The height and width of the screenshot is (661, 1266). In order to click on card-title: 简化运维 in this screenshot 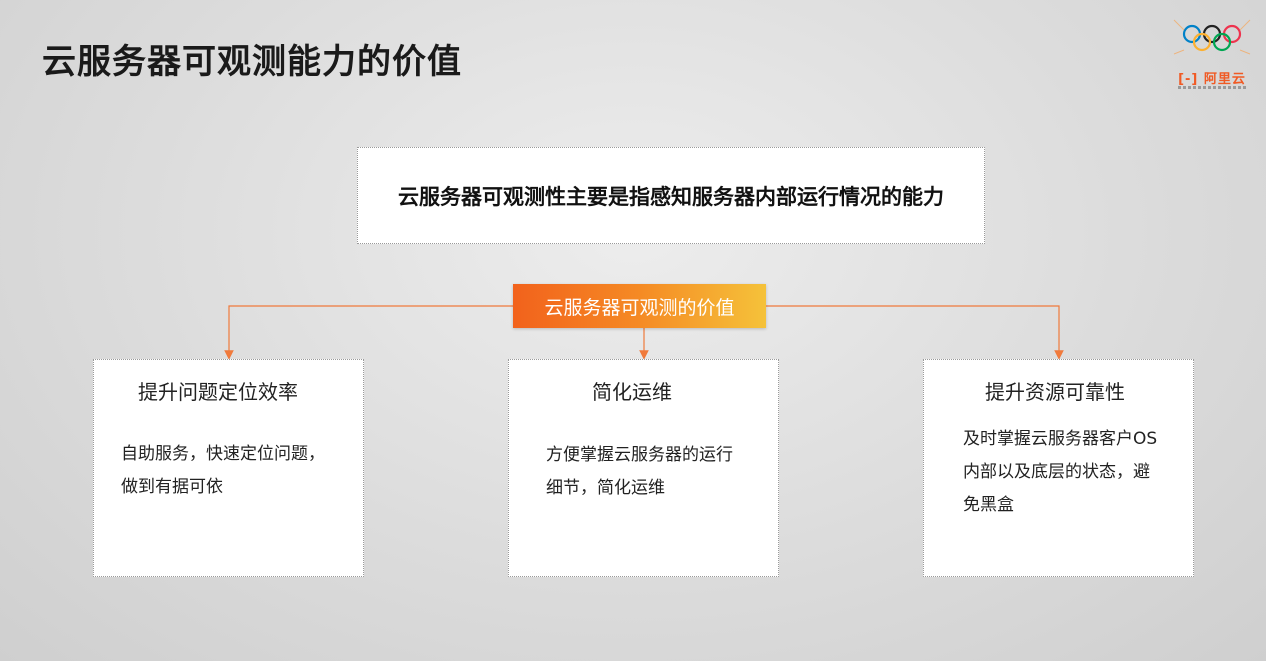, I will do `click(632, 392)`.